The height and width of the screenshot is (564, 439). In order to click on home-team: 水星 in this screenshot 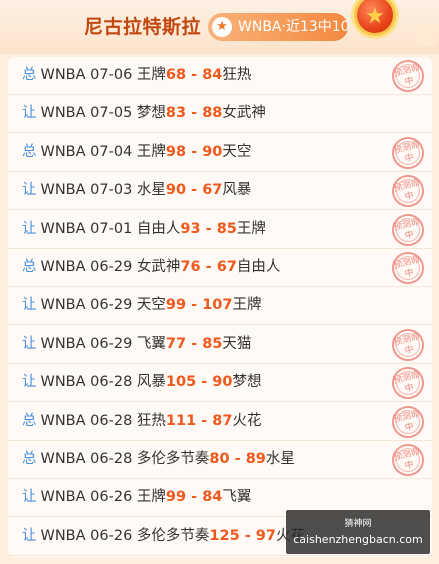, I will do `click(151, 190)`.